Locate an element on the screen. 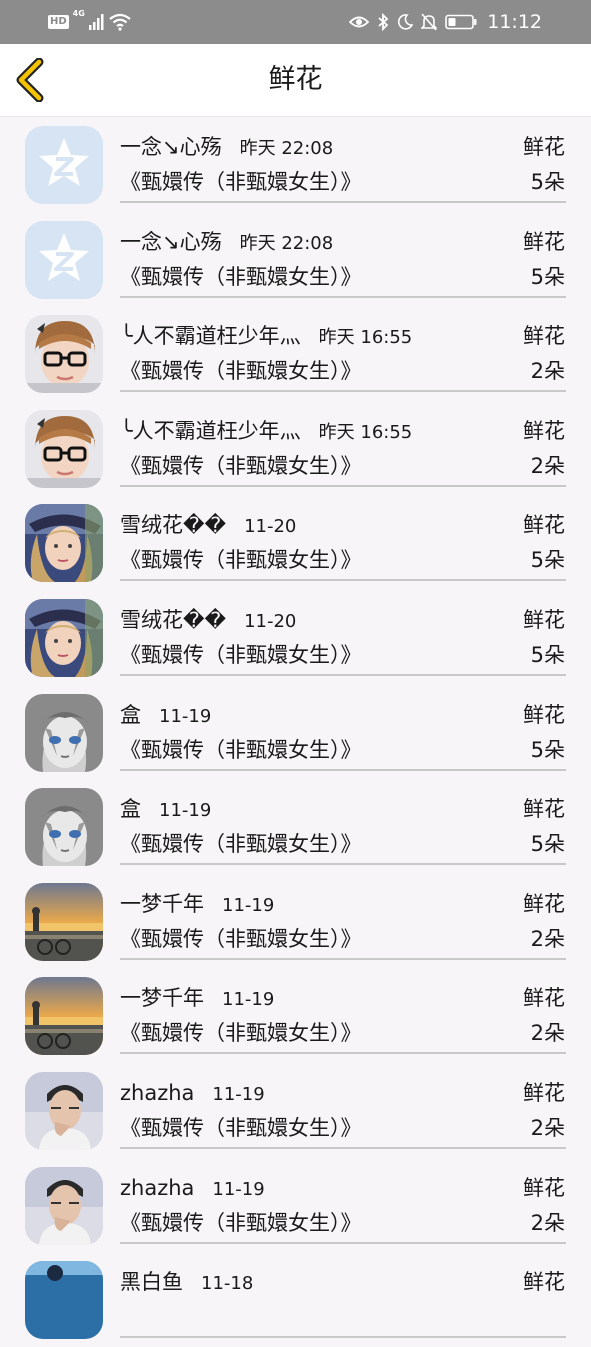  battery-icon is located at coordinates (461, 22).